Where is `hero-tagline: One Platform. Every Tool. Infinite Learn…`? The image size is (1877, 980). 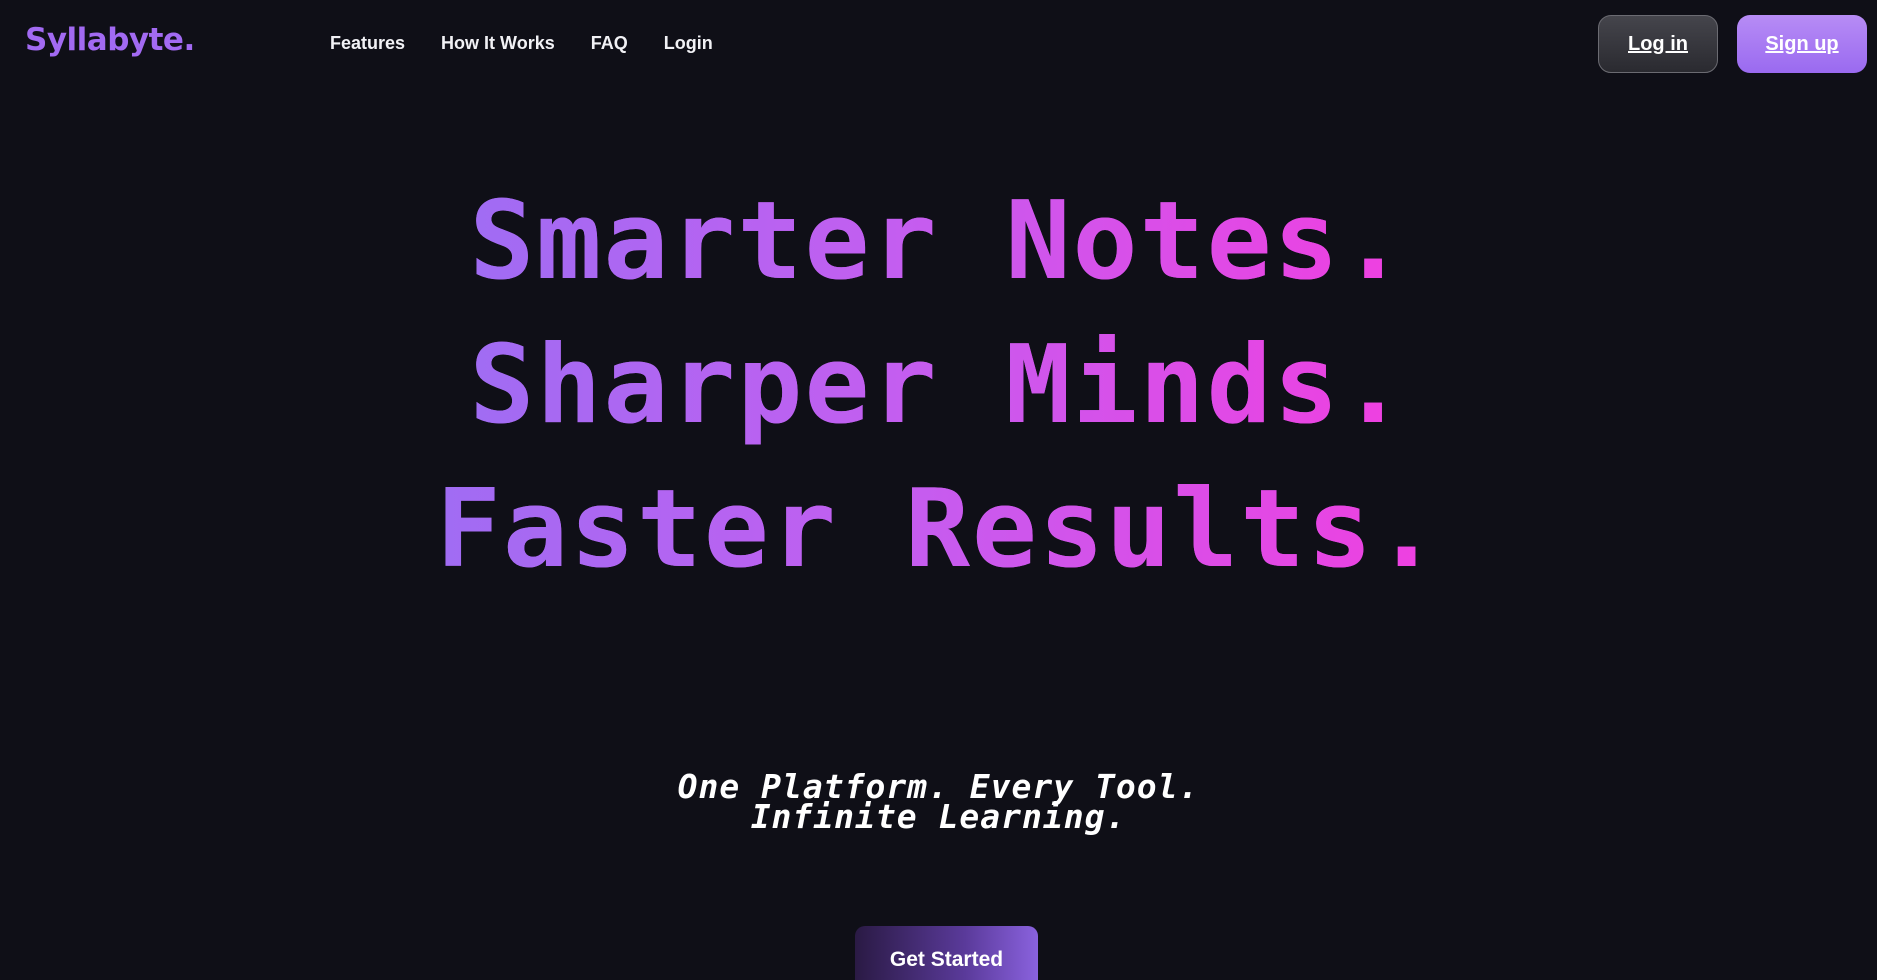
hero-tagline: One Platform. Every Tool. Infinite Learn… is located at coordinates (938, 803).